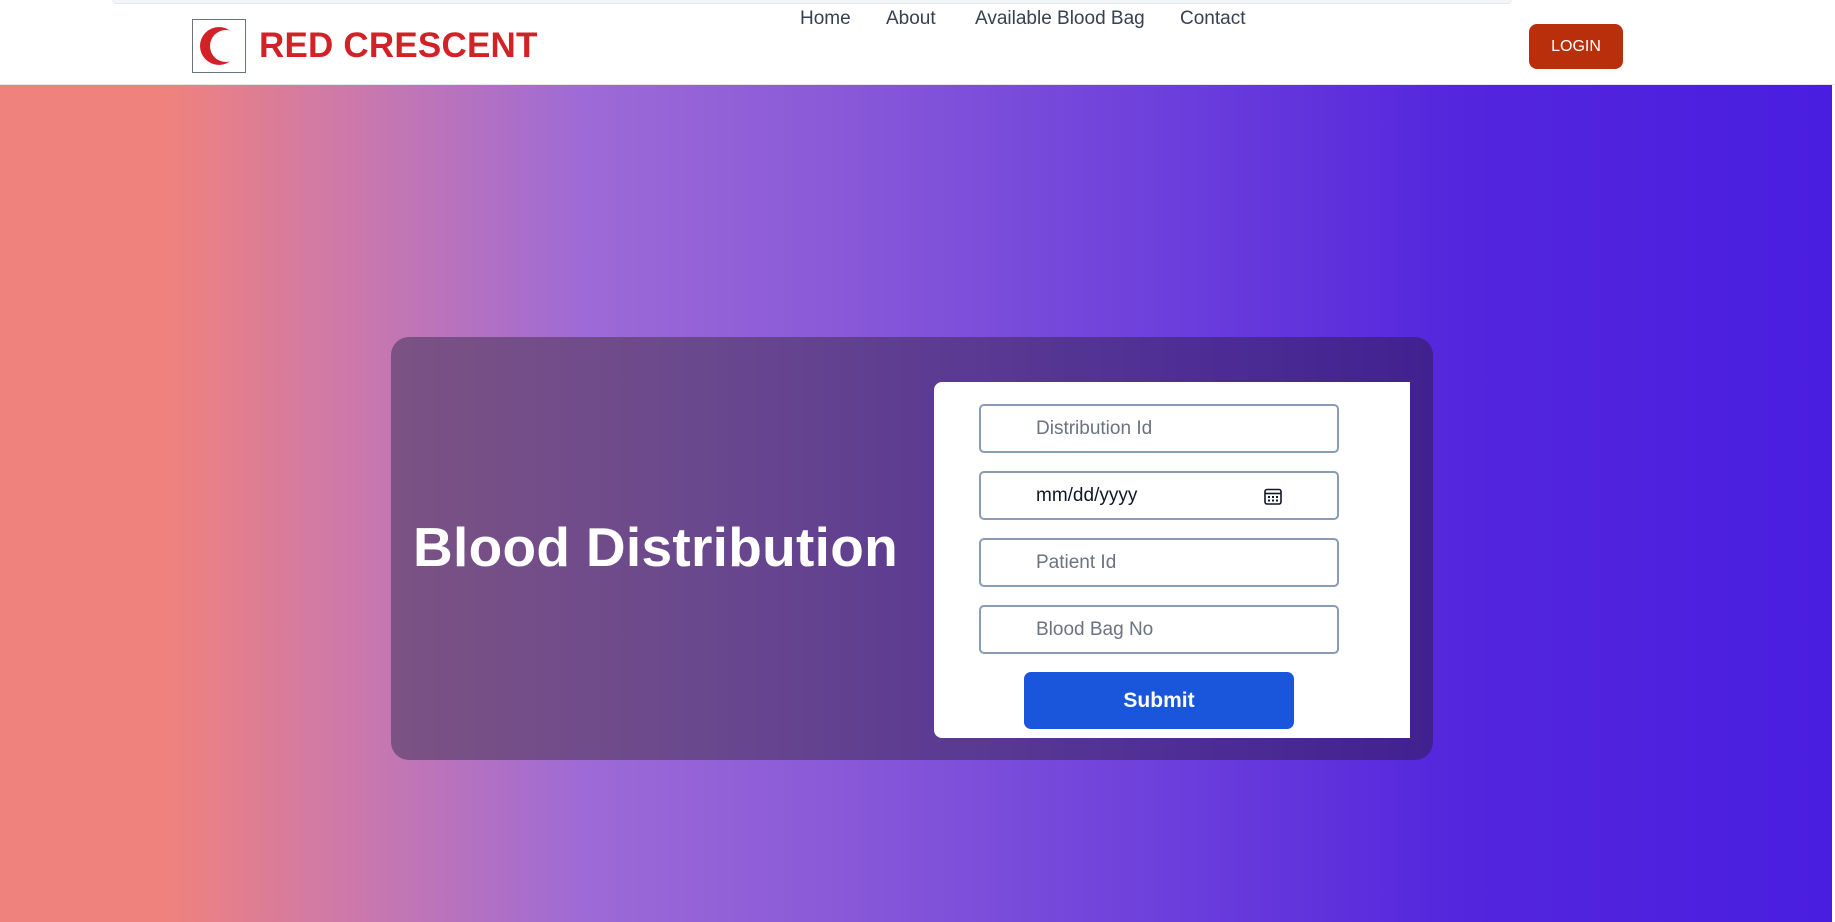 The image size is (1835, 922). Describe the element at coordinates (812, 2) in the screenshot. I see `browser-edge` at that location.